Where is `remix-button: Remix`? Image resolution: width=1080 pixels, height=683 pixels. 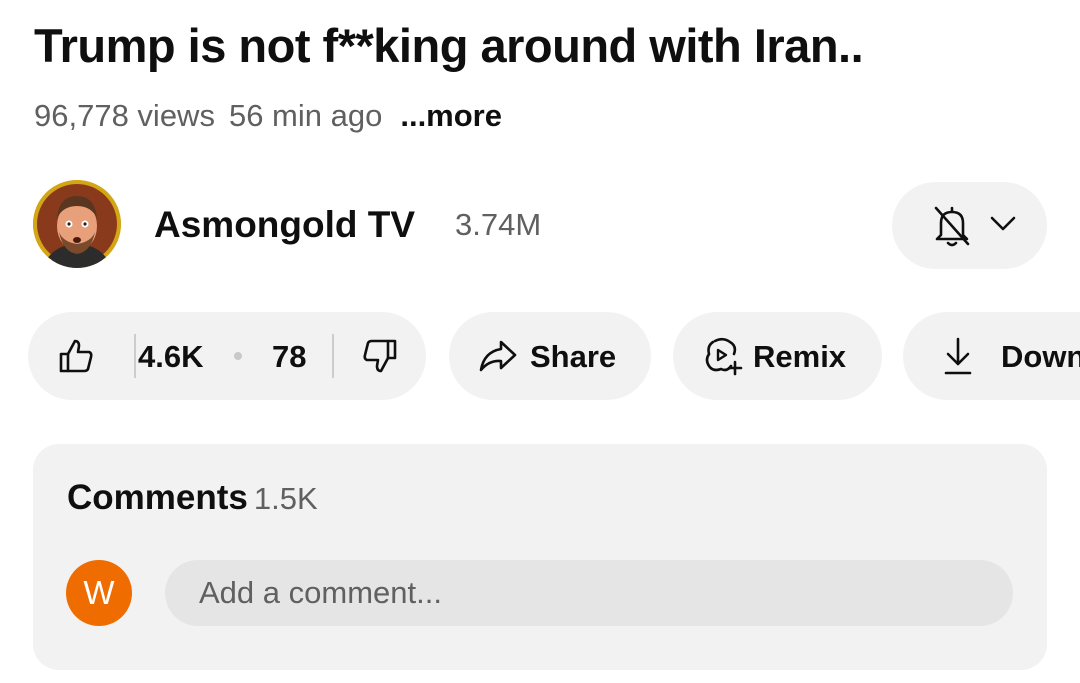 remix-button: Remix is located at coordinates (777, 356).